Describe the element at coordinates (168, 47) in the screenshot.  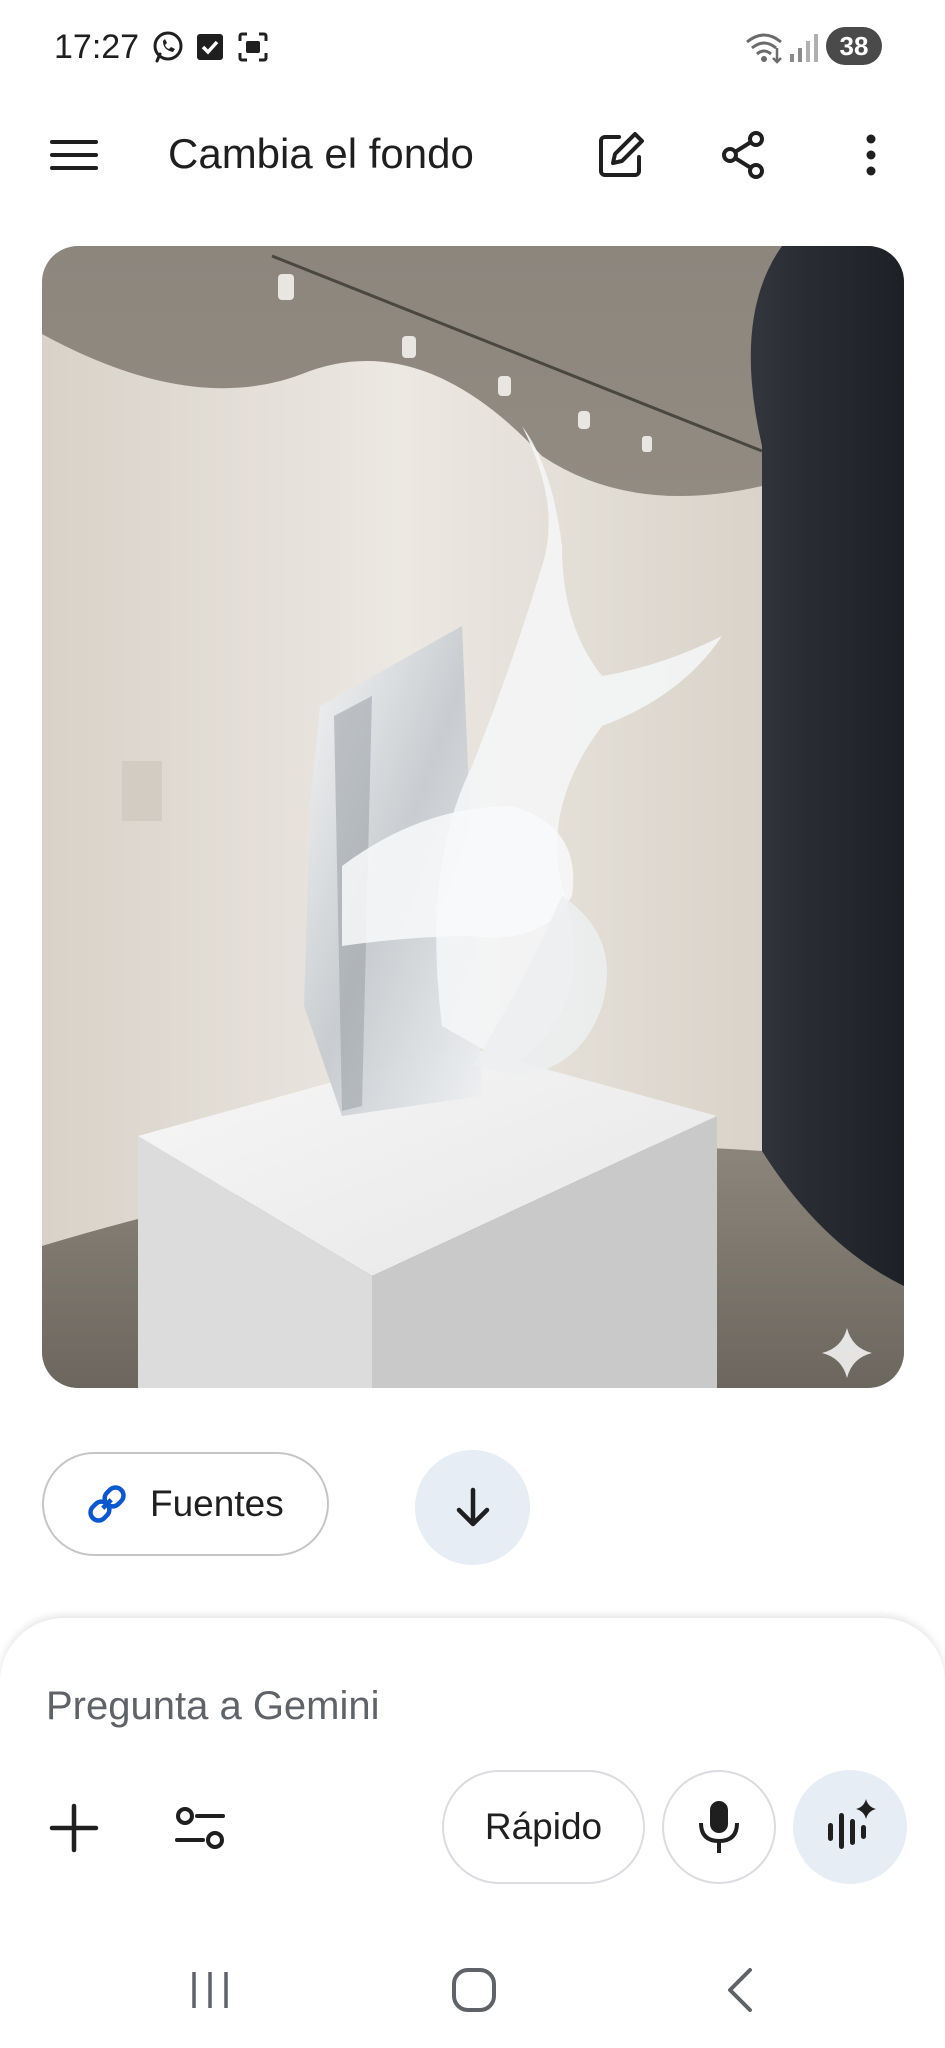
I see `whatsapp-icon` at that location.